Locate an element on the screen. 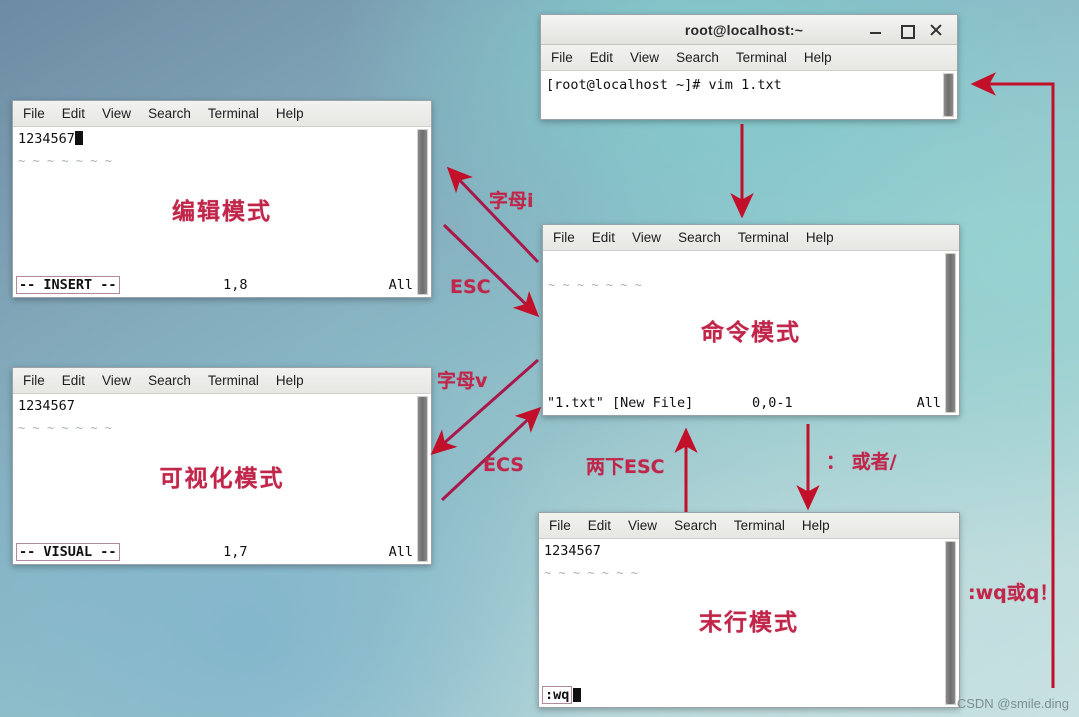 The image size is (1079, 717). visual-mode-label: 可视化模式 is located at coordinates (222, 478).